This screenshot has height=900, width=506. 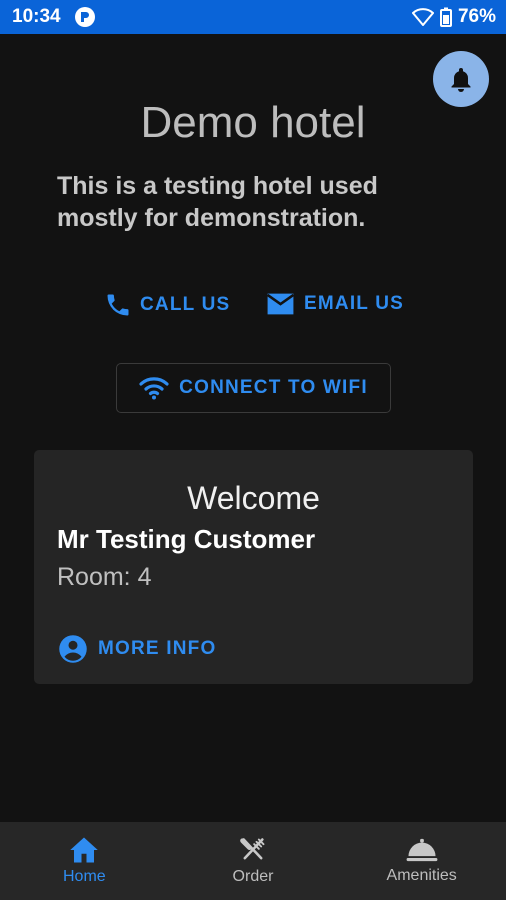 I want to click on utensils-icon, so click(x=253, y=850).